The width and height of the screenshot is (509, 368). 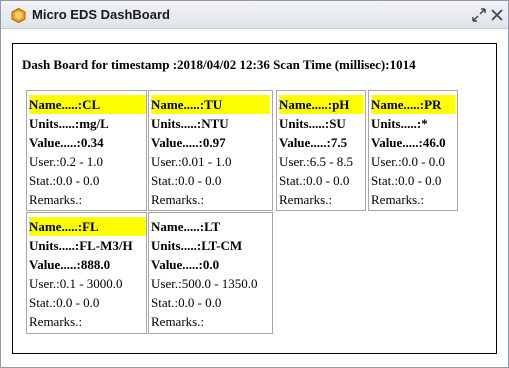 I want to click on card-name: Name.....:LT, so click(x=186, y=226).